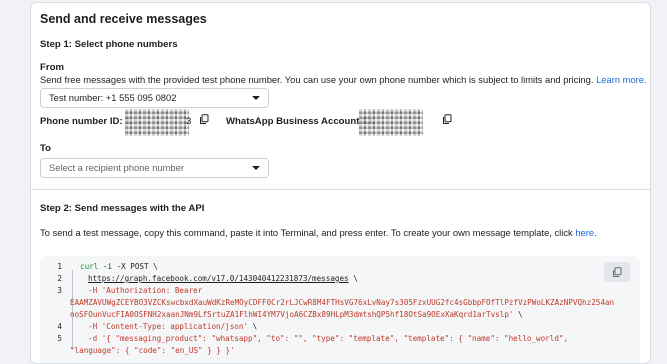 This screenshot has width=667, height=364. Describe the element at coordinates (300, 121) in the screenshot. I see `waba-id-label: WhatsApp Business Account ID:` at that location.